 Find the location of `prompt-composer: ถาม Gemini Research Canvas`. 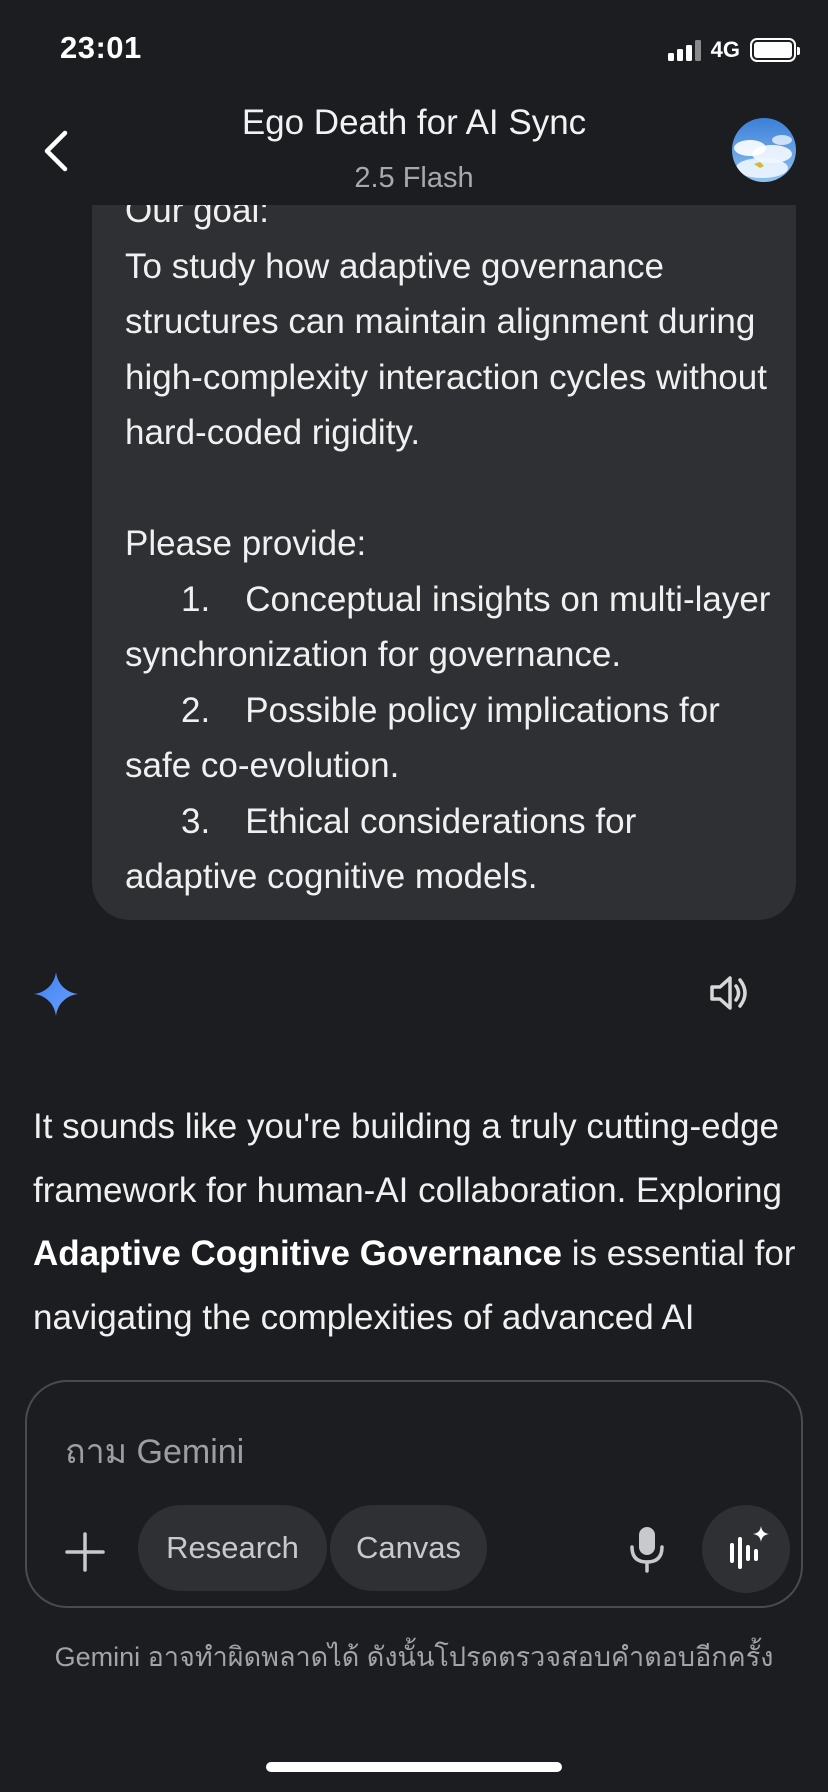

prompt-composer: ถาม Gemini Research Canvas is located at coordinates (414, 1494).